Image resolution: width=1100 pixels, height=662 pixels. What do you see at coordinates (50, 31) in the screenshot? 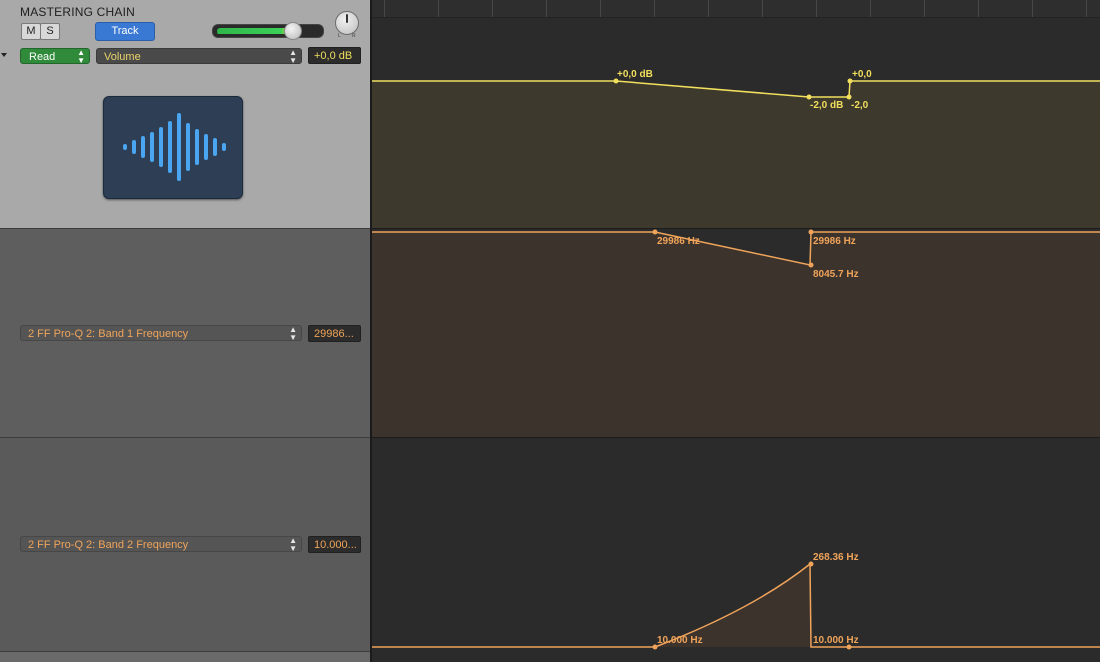
I see `solo-button: S` at bounding box center [50, 31].